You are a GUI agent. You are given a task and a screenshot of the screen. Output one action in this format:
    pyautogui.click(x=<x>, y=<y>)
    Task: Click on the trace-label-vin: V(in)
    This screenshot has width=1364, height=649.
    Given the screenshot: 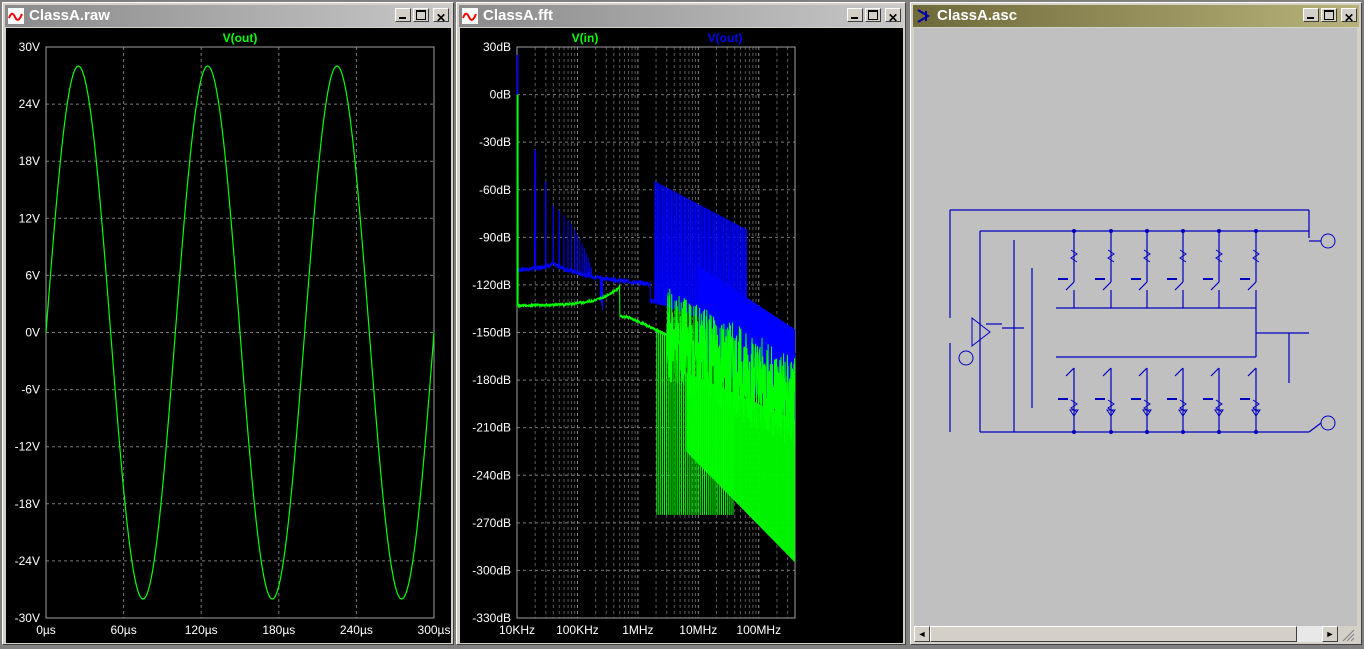 What is the action you would take?
    pyautogui.click(x=585, y=38)
    